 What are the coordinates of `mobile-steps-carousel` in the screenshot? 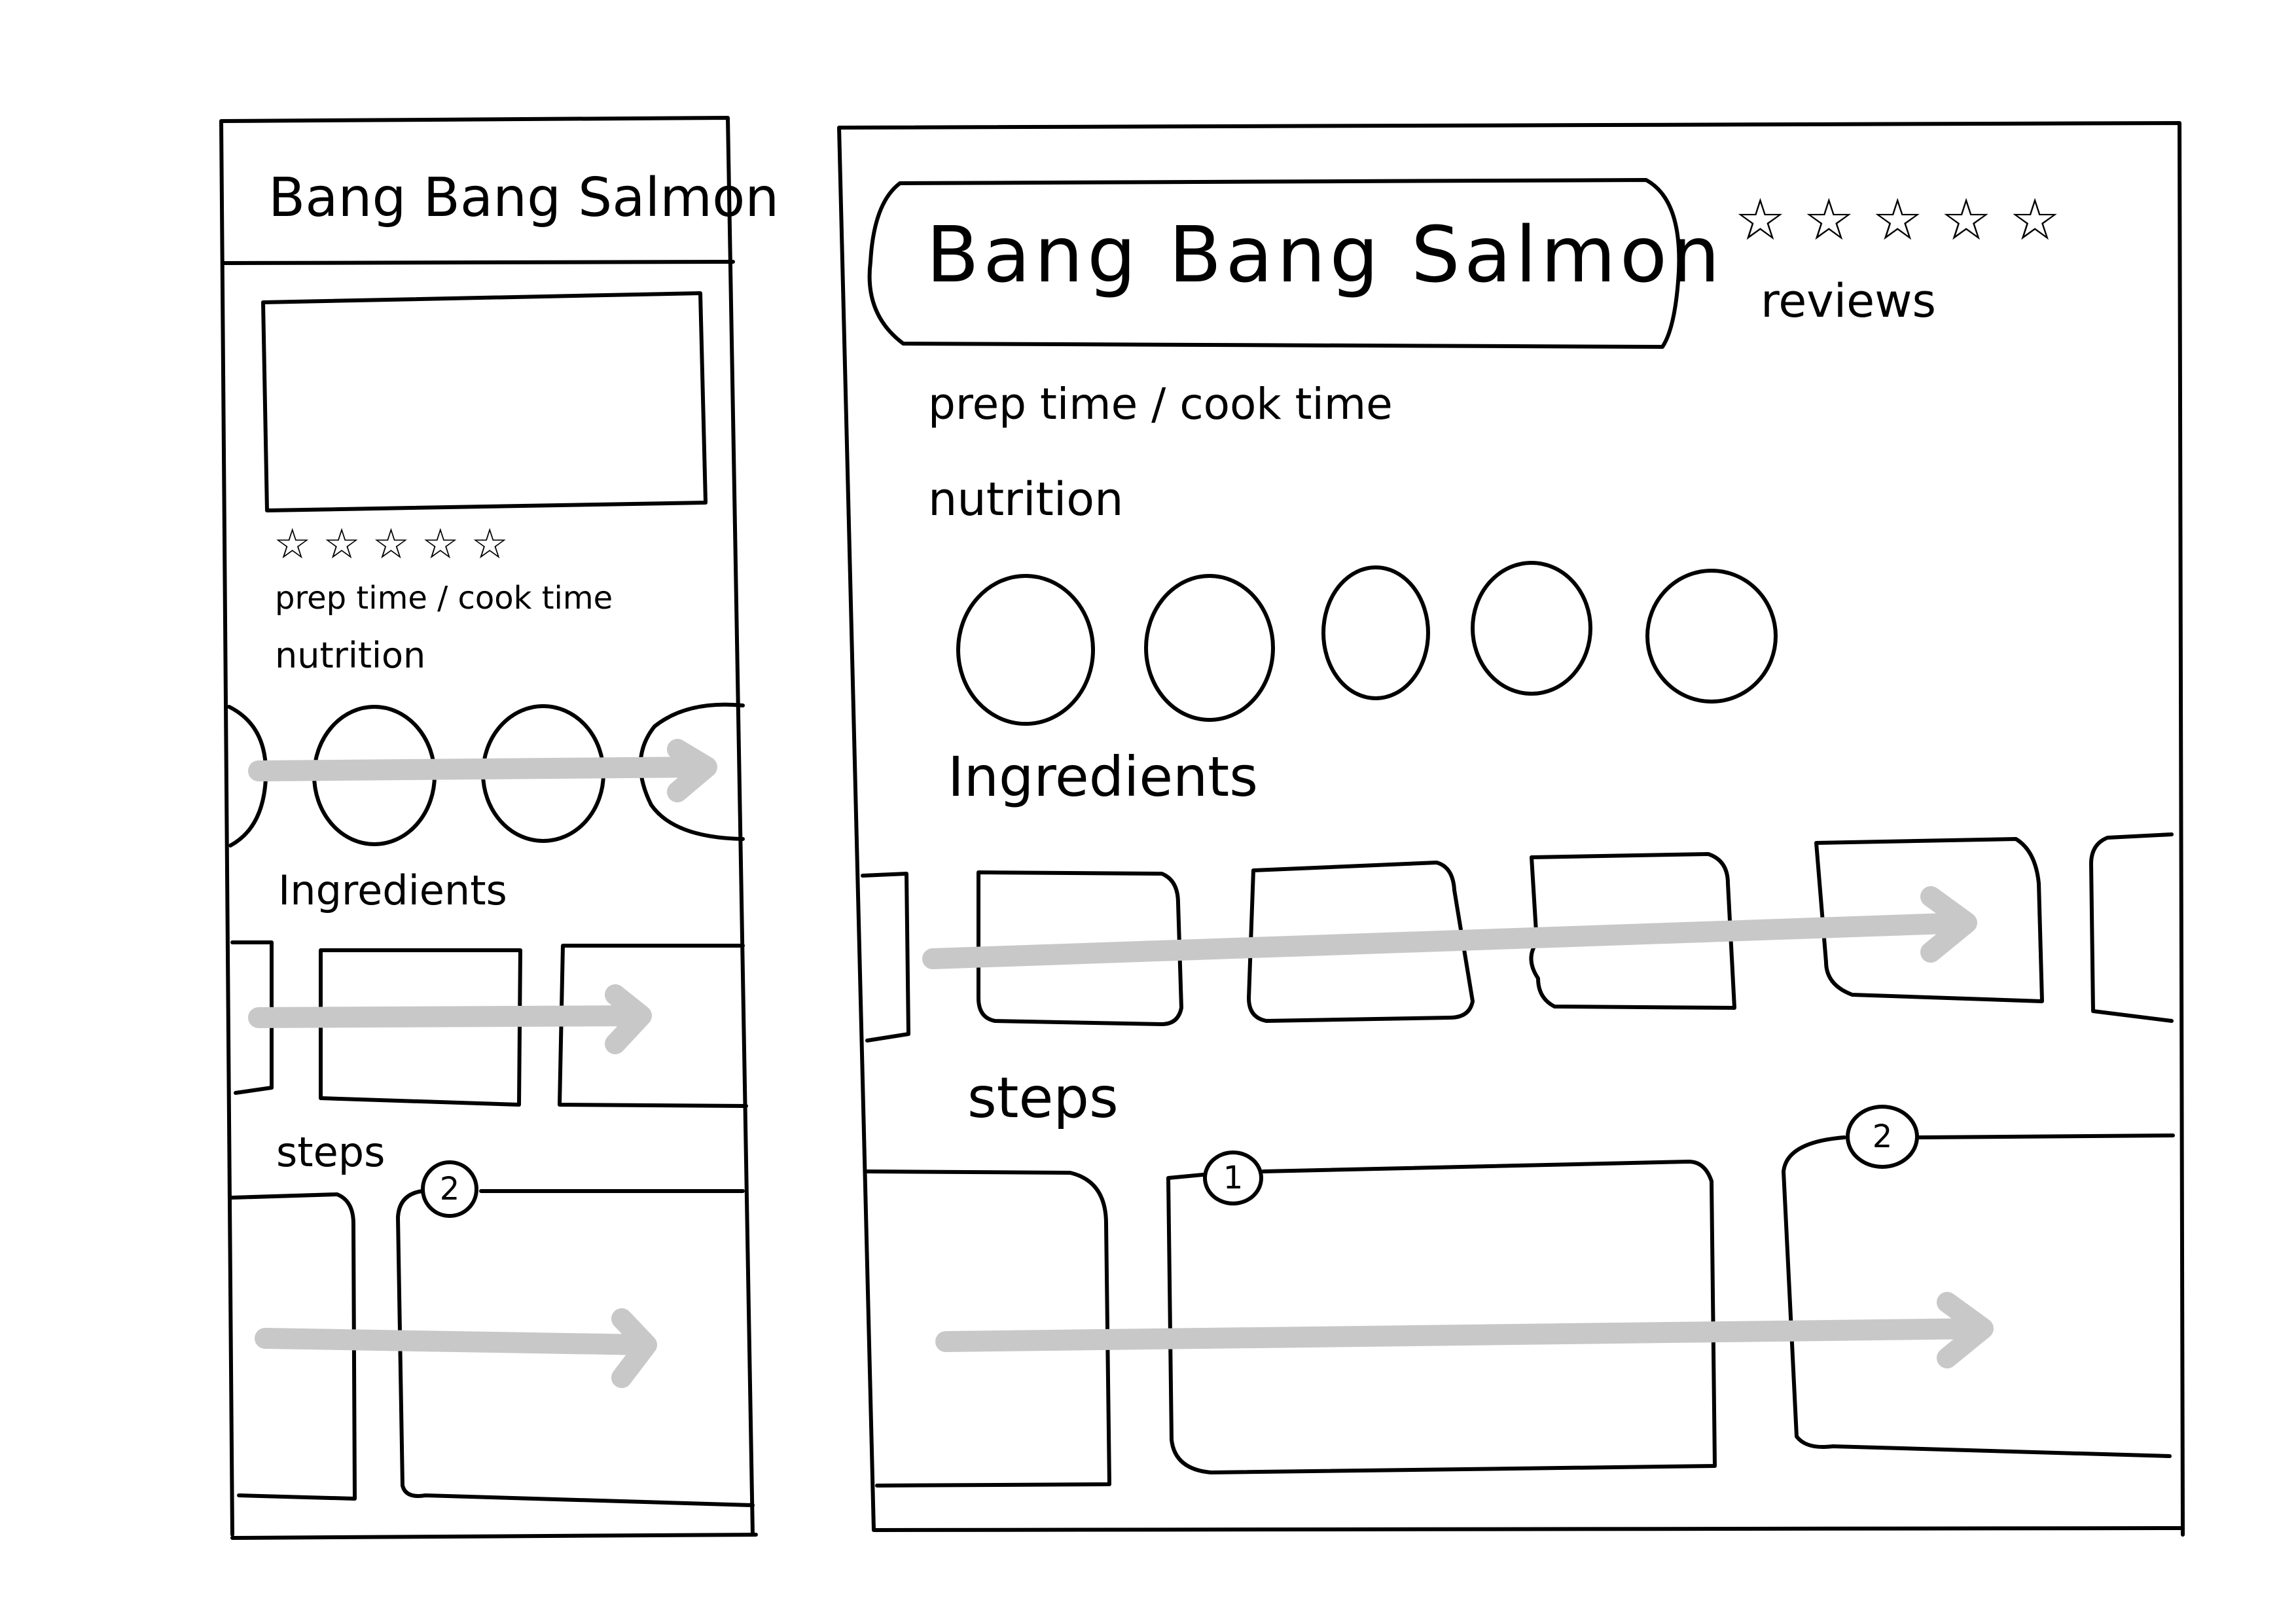 It's located at (492, 1348).